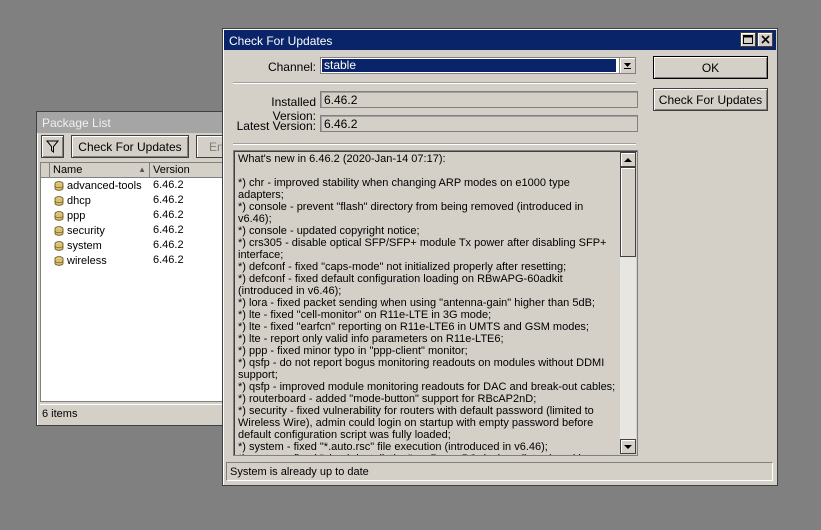 The height and width of the screenshot is (530, 821). I want to click on latest-version-label: Latest Version:, so click(276, 126).